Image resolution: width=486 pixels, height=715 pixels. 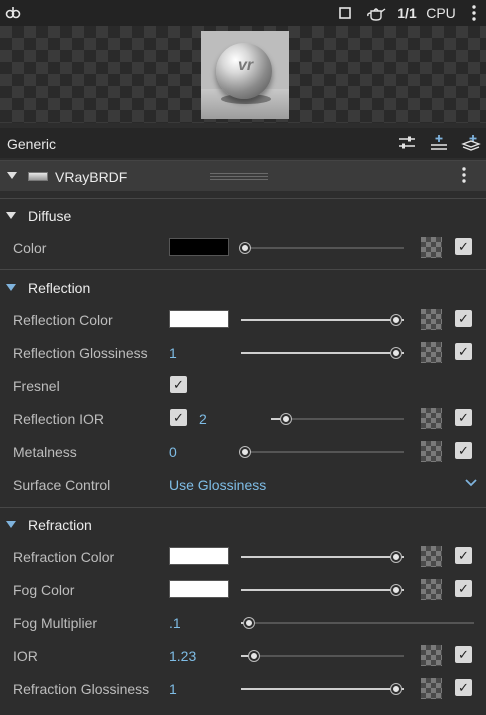 I want to click on reflection-glossiness-value: 1, so click(x=173, y=353).